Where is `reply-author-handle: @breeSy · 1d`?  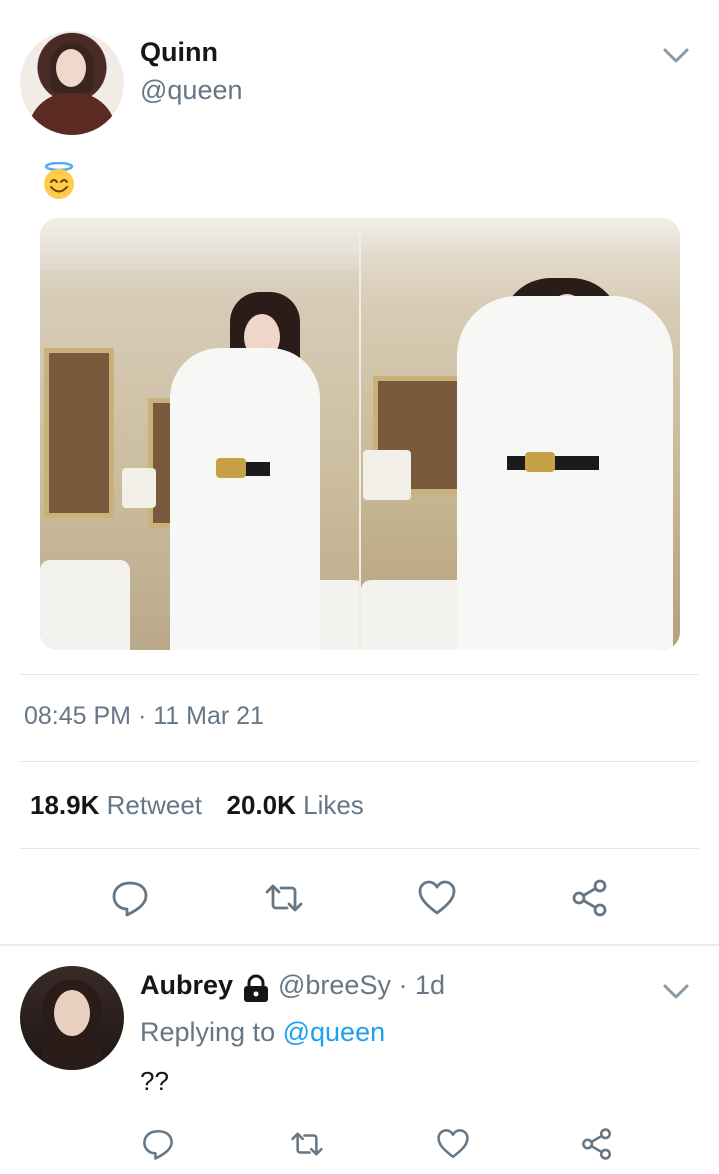
reply-author-handle: @breeSy · 1d is located at coordinates (361, 985).